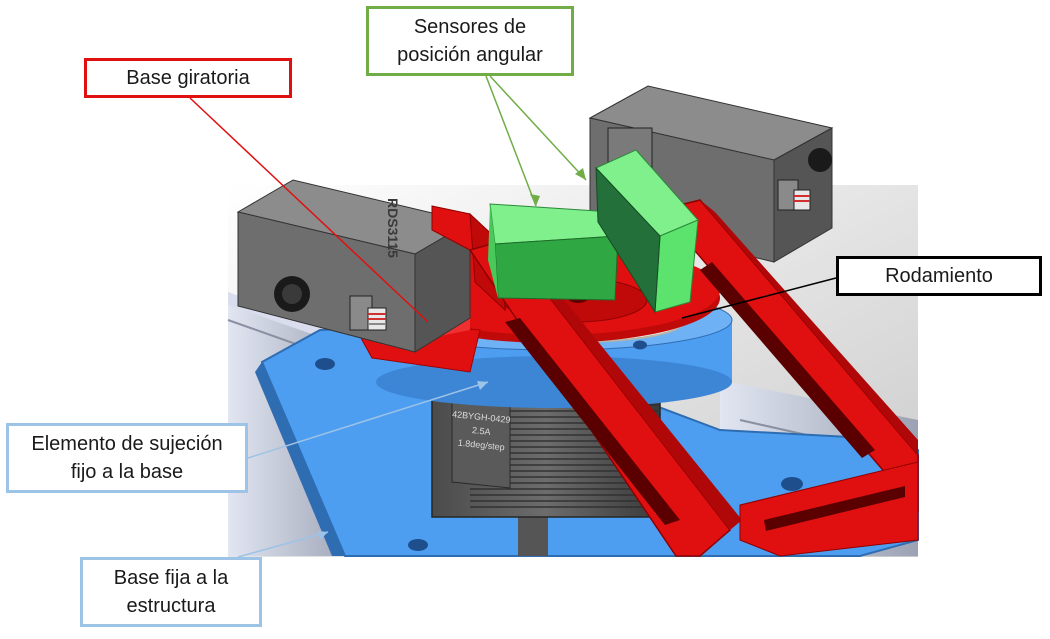 This screenshot has width=1050, height=639. Describe the element at coordinates (127, 458) in the screenshot. I see `label-clamping-element: Elemento de sujeción fijo a la base` at that location.